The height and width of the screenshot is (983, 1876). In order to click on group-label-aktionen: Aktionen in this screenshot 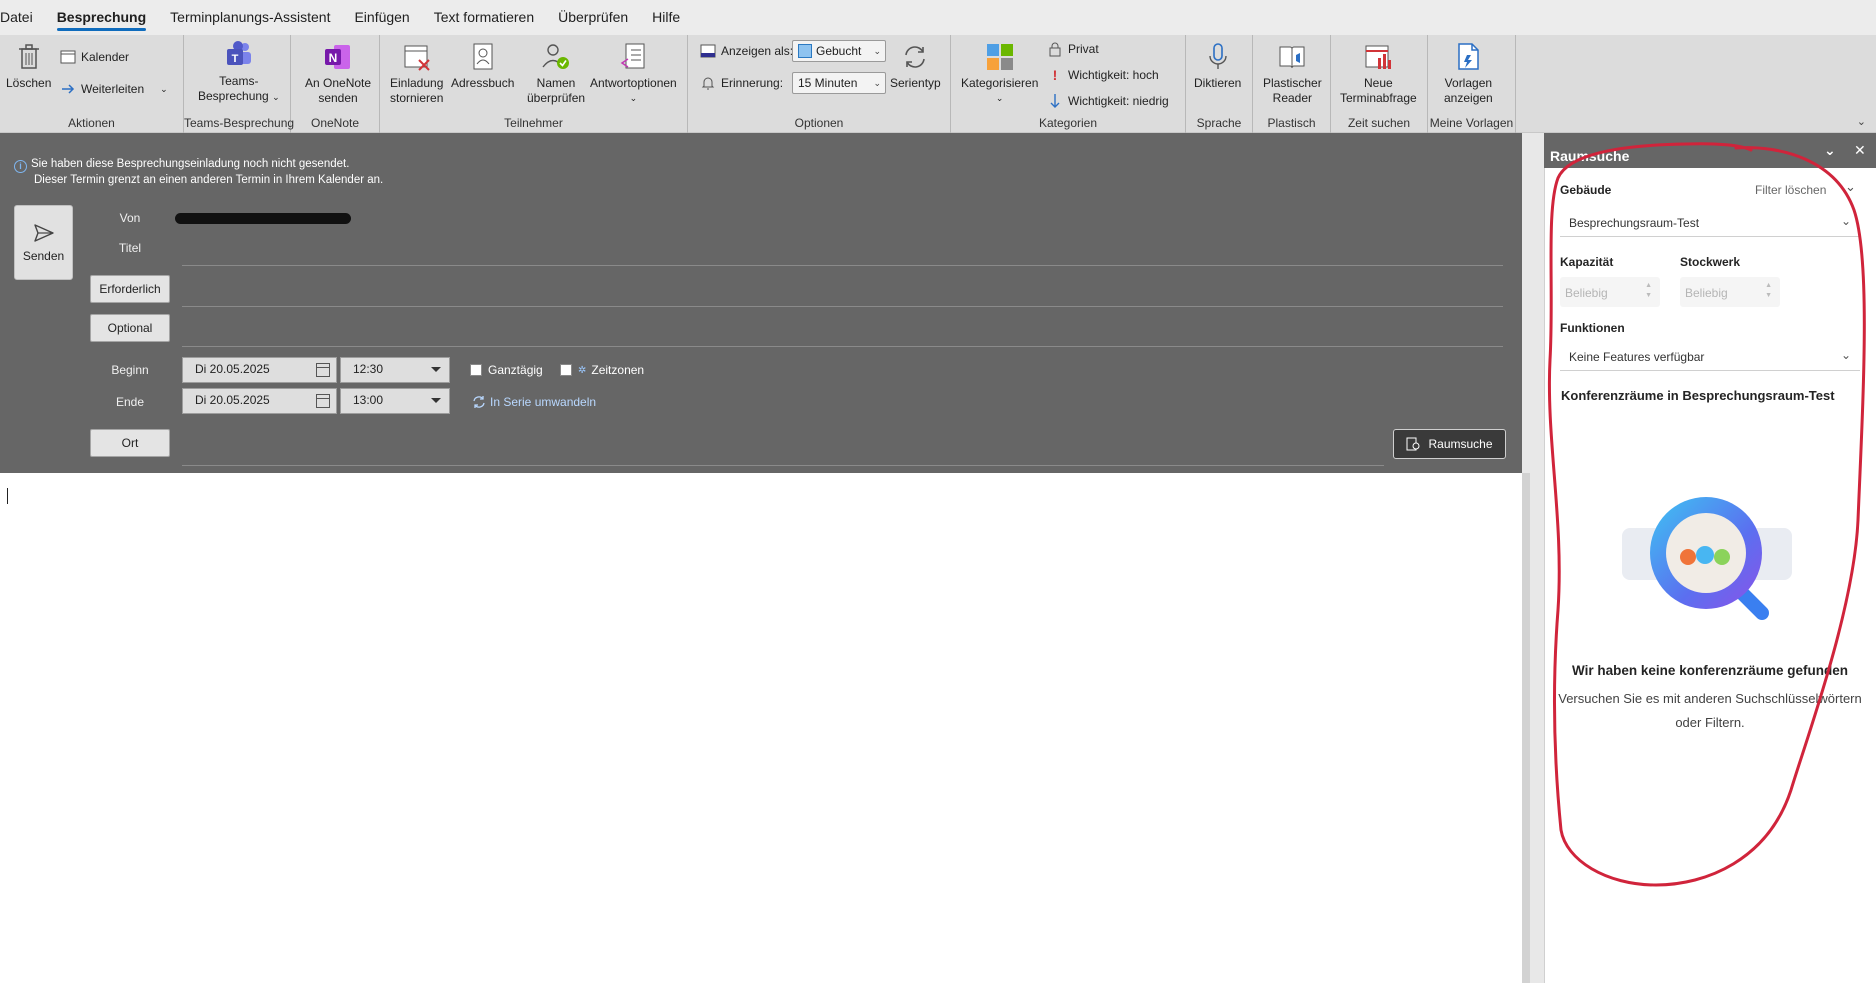, I will do `click(91, 123)`.